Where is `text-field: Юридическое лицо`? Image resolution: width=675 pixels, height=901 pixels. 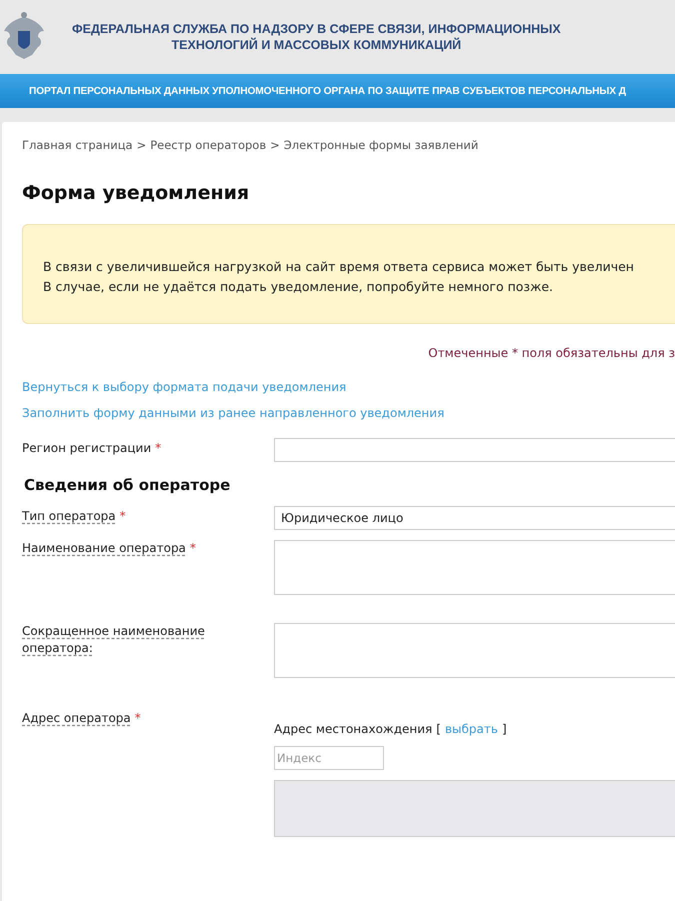
text-field: Юридическое лицо is located at coordinates (474, 518).